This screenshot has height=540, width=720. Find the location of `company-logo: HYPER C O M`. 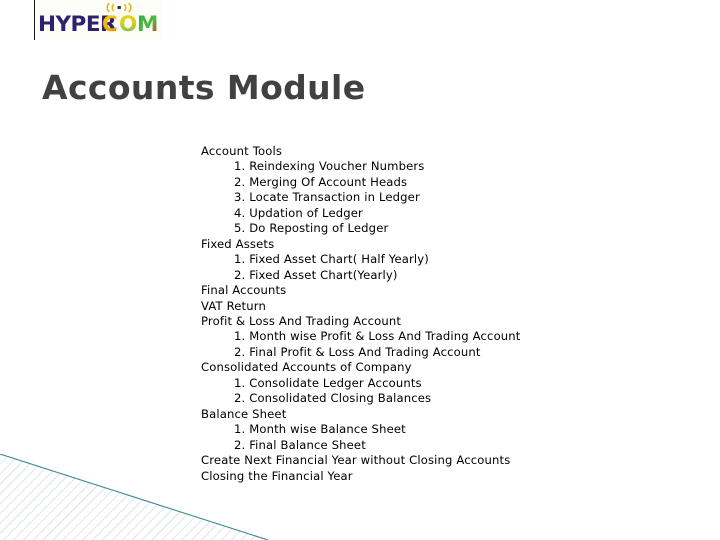

company-logo: HYPER C O M is located at coordinates (98, 20).